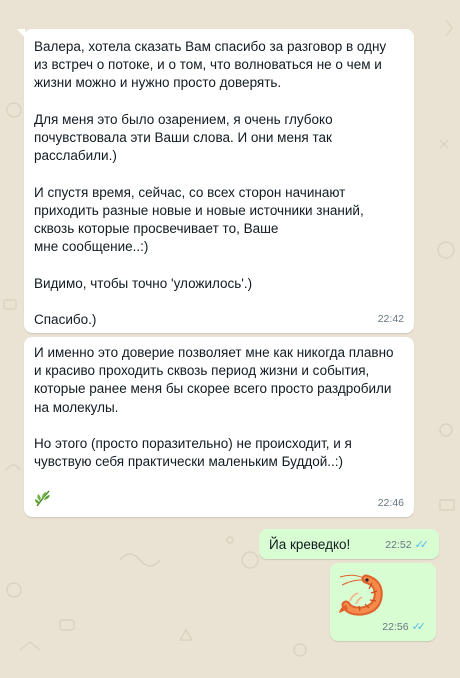 The width and height of the screenshot is (460, 678). I want to click on message-timestamp: 22:46, so click(390, 502).